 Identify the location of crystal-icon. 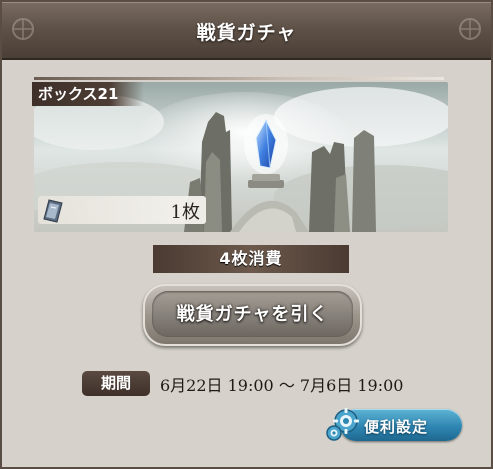
(266, 144).